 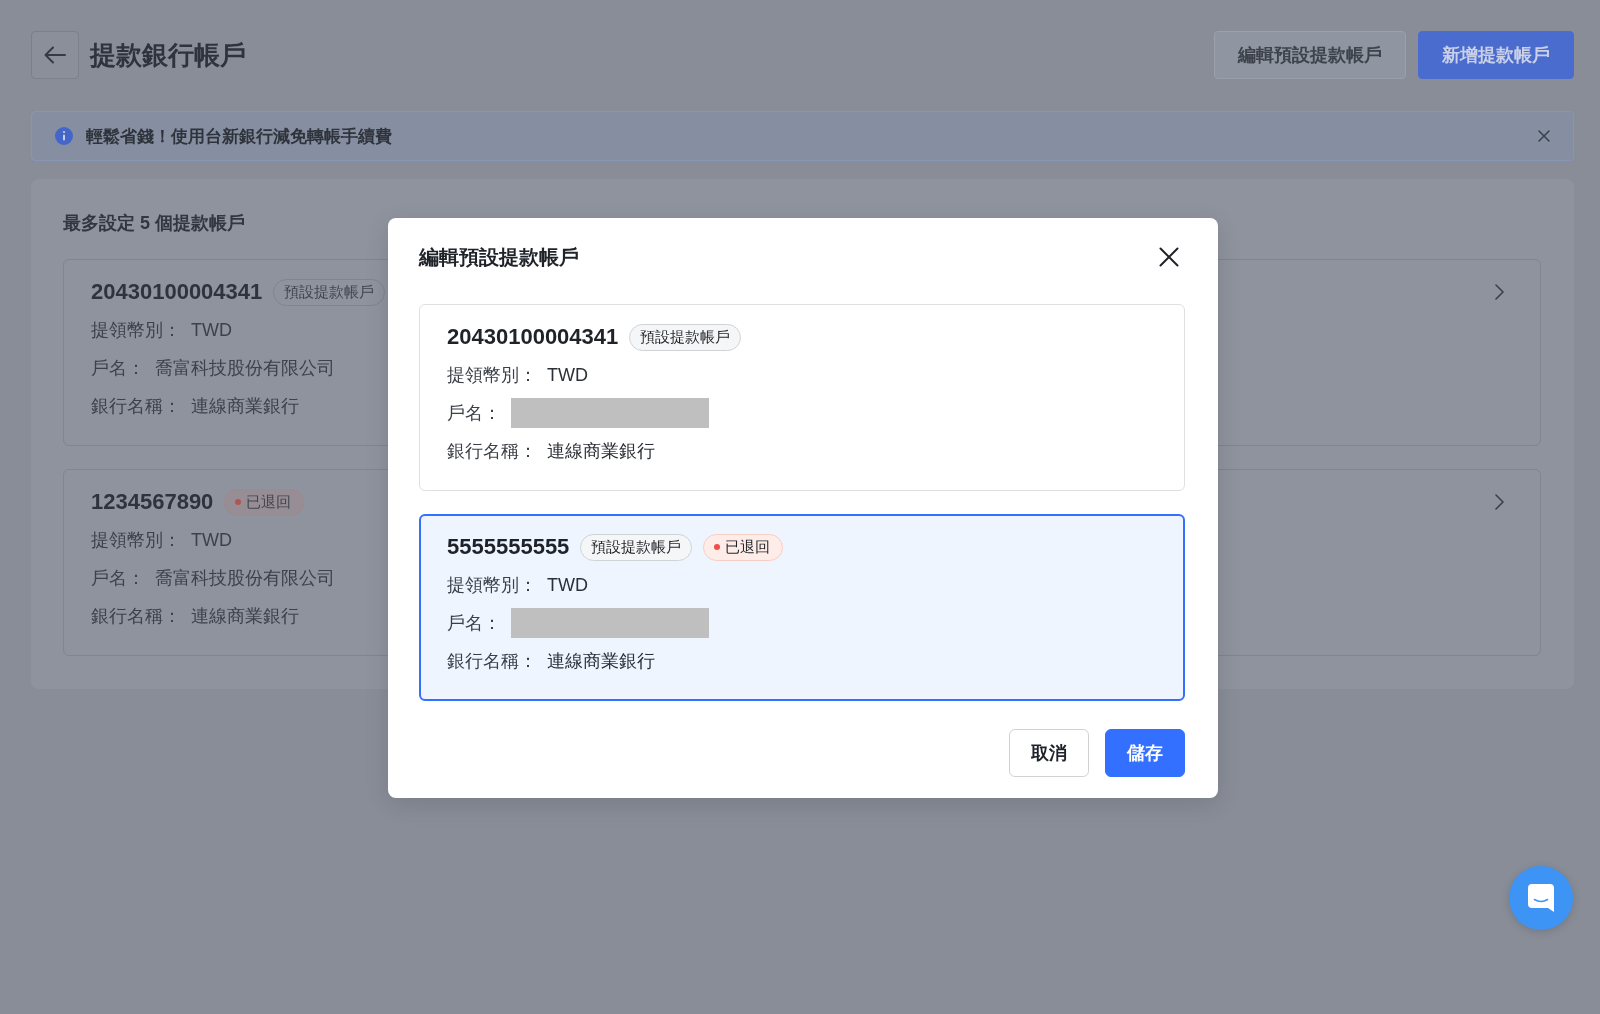 What do you see at coordinates (802, 607) in the screenshot?
I see `account-option: 5555555555 預設提款帳戶 已退回 提領幣別： TWD 戶名： 銀行名稱： 連線商業銀行` at bounding box center [802, 607].